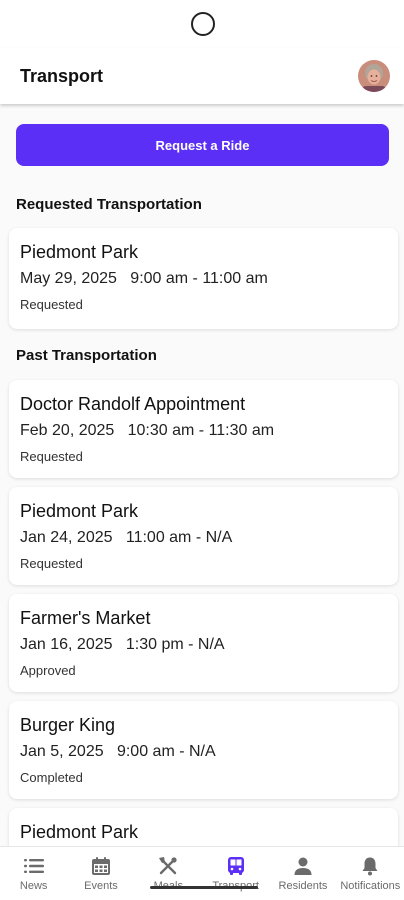 This screenshot has width=404, height=900. Describe the element at coordinates (122, 644) in the screenshot. I see `ride-datetime: Jan 16, 2025 1:30 pm - N/A` at that location.